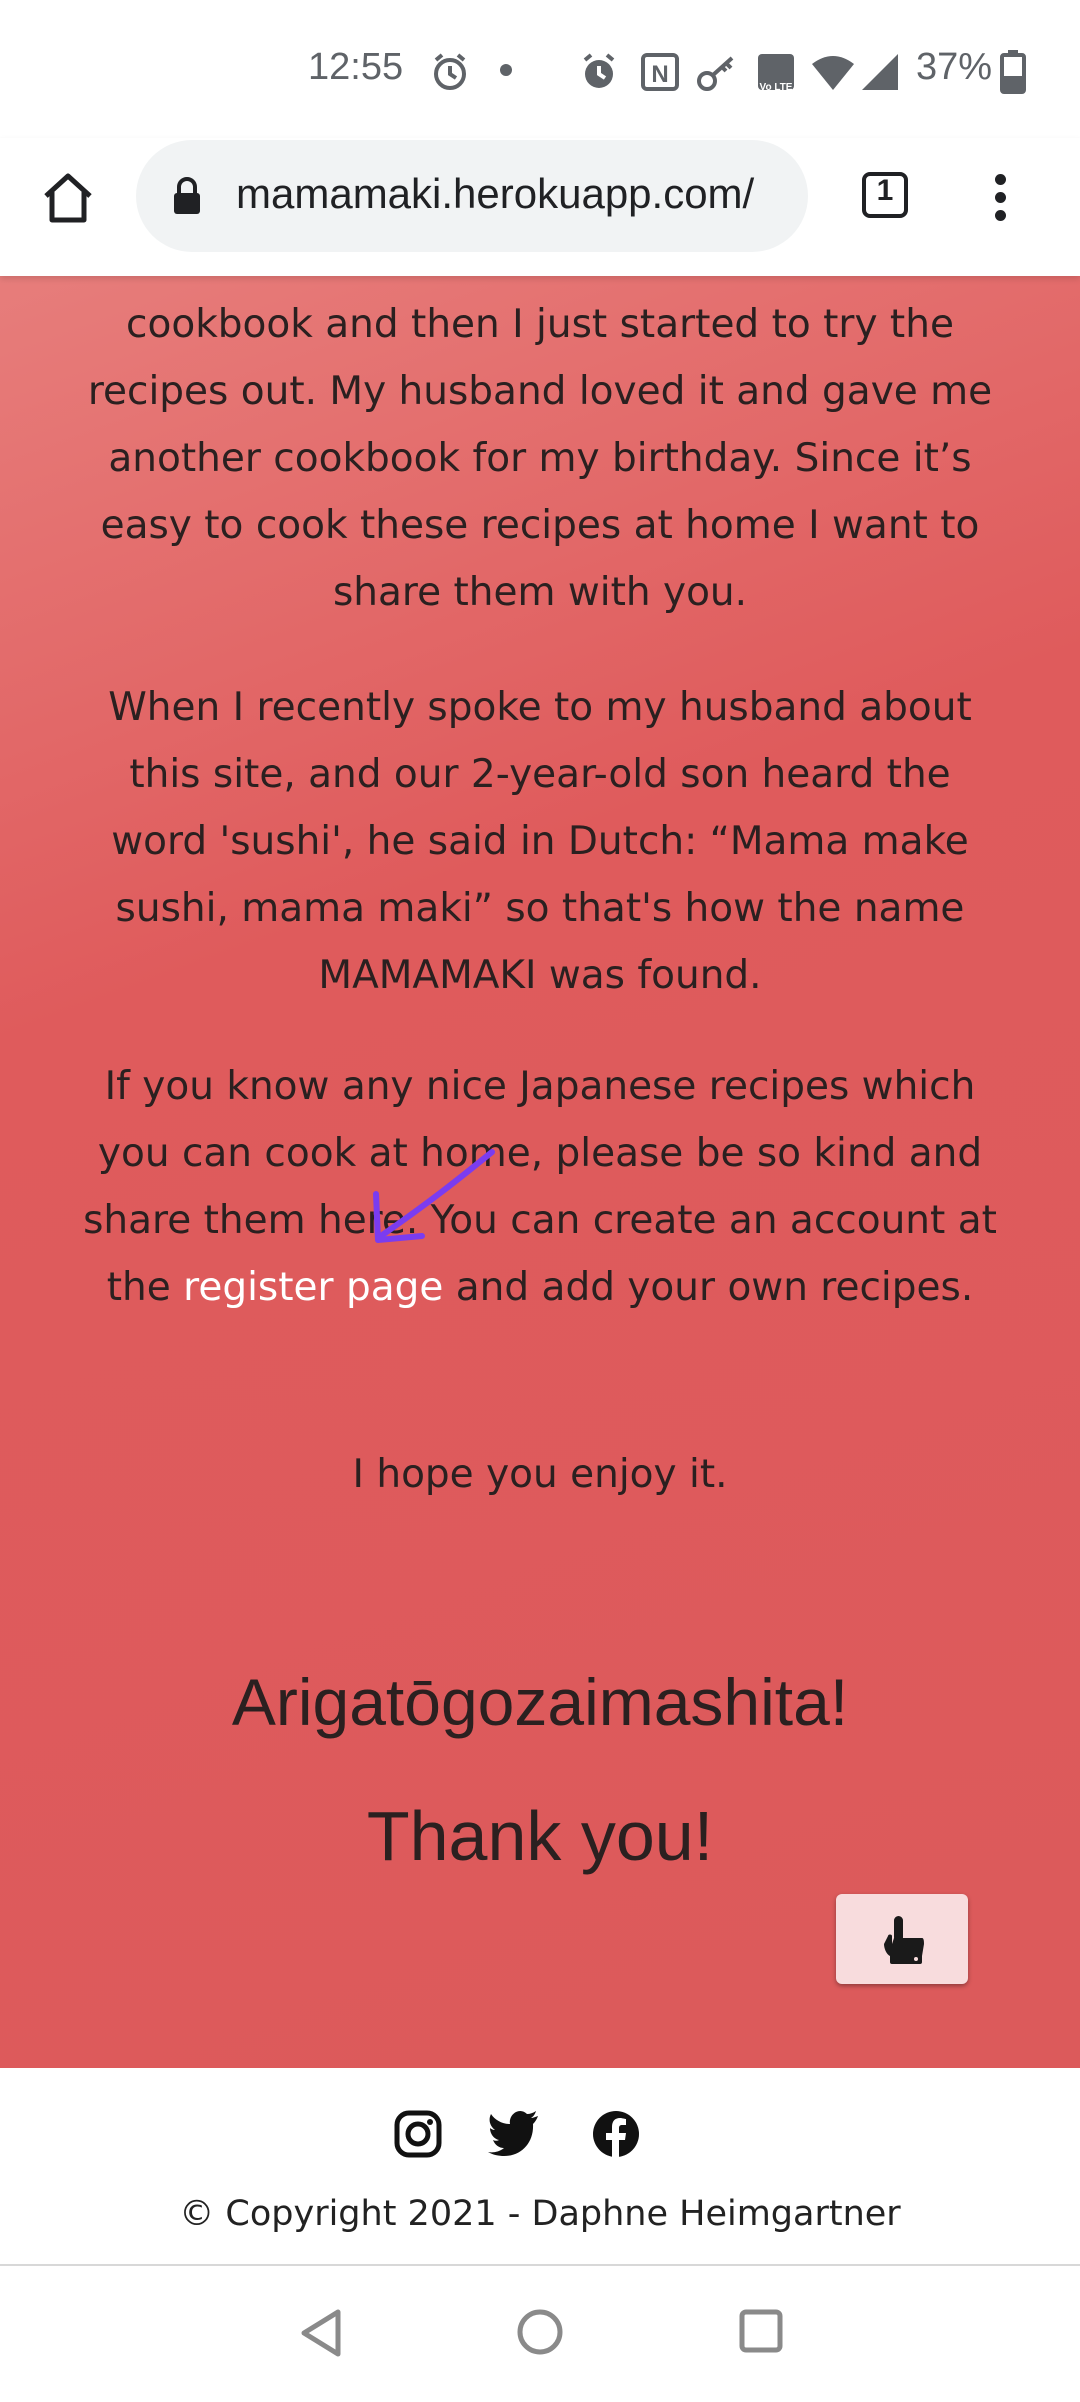  Describe the element at coordinates (540, 2166) in the screenshot. I see `footer: © Copyright 2021 - Daphne Heimgartner` at that location.